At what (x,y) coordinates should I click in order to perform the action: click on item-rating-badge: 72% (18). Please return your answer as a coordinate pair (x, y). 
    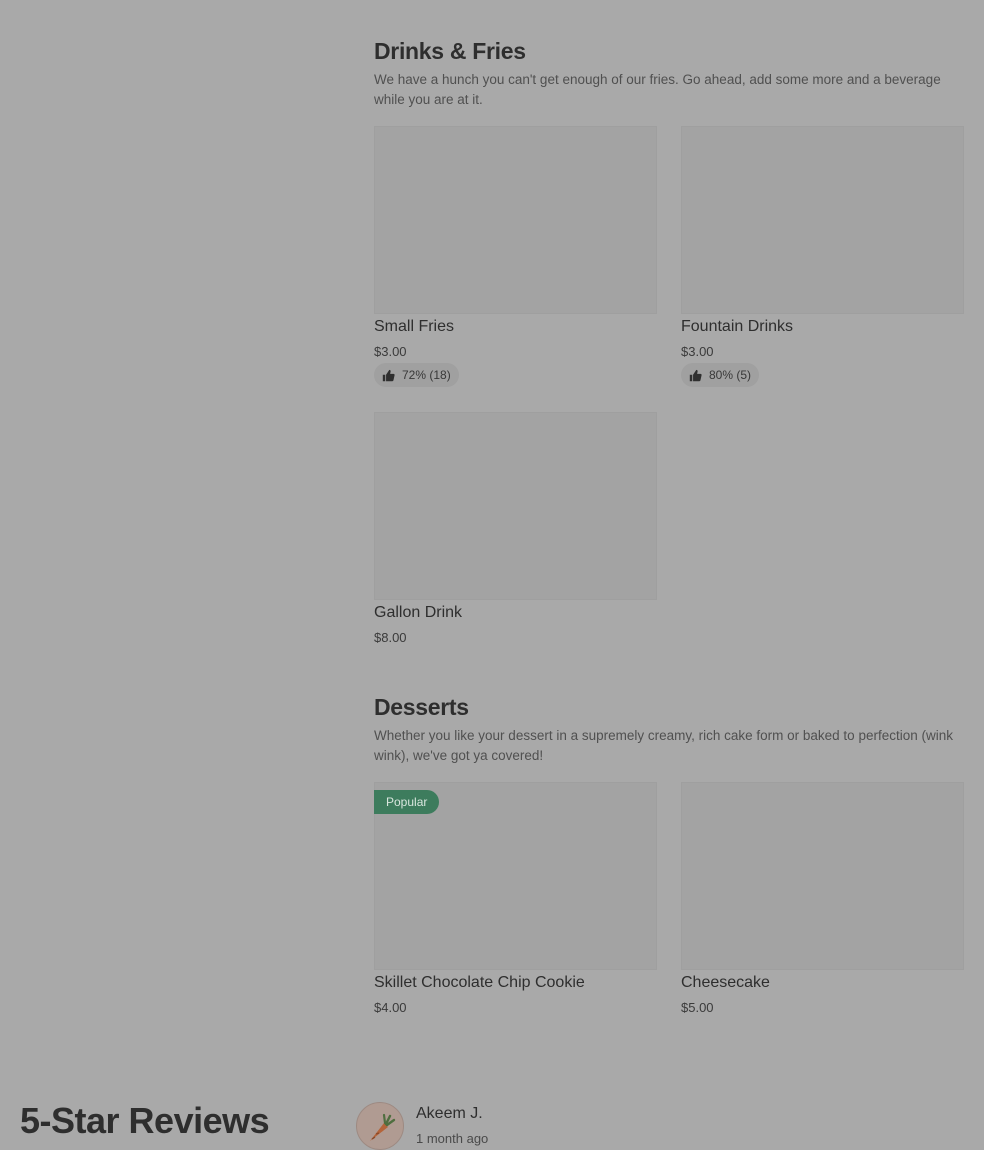
    Looking at the image, I should click on (416, 375).